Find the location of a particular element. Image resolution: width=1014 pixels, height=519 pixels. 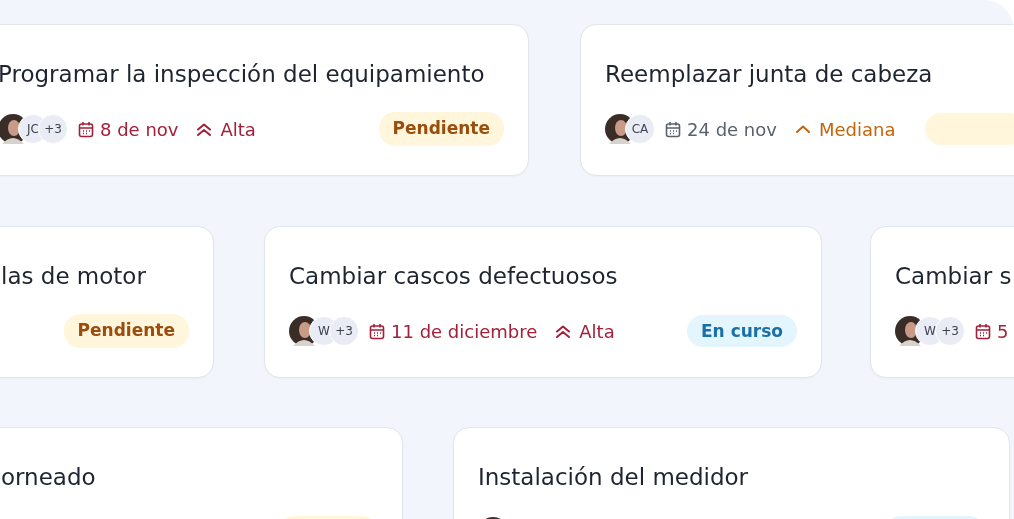

due-date: 24 de nov is located at coordinates (732, 129).